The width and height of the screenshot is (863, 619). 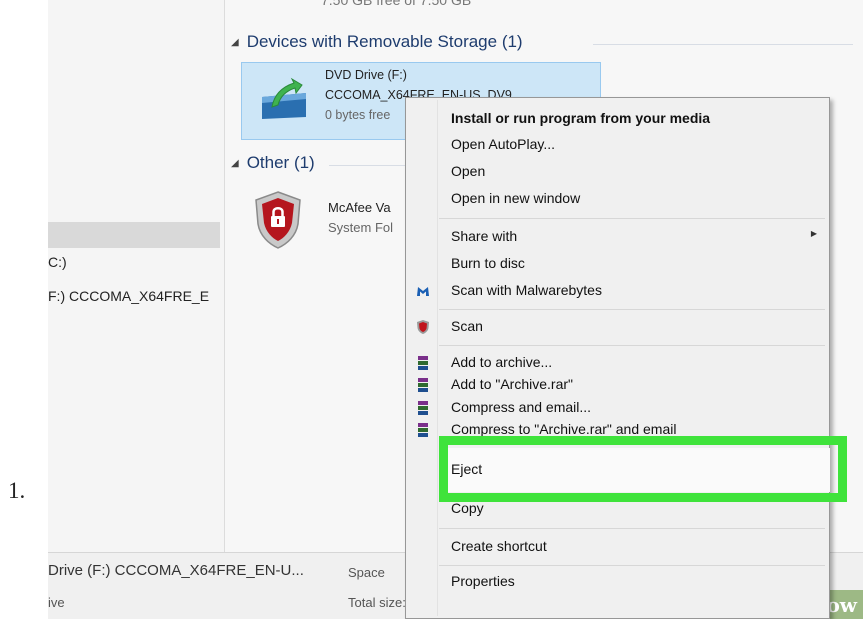 I want to click on mcafee-type: System Fol, so click(x=361, y=227).